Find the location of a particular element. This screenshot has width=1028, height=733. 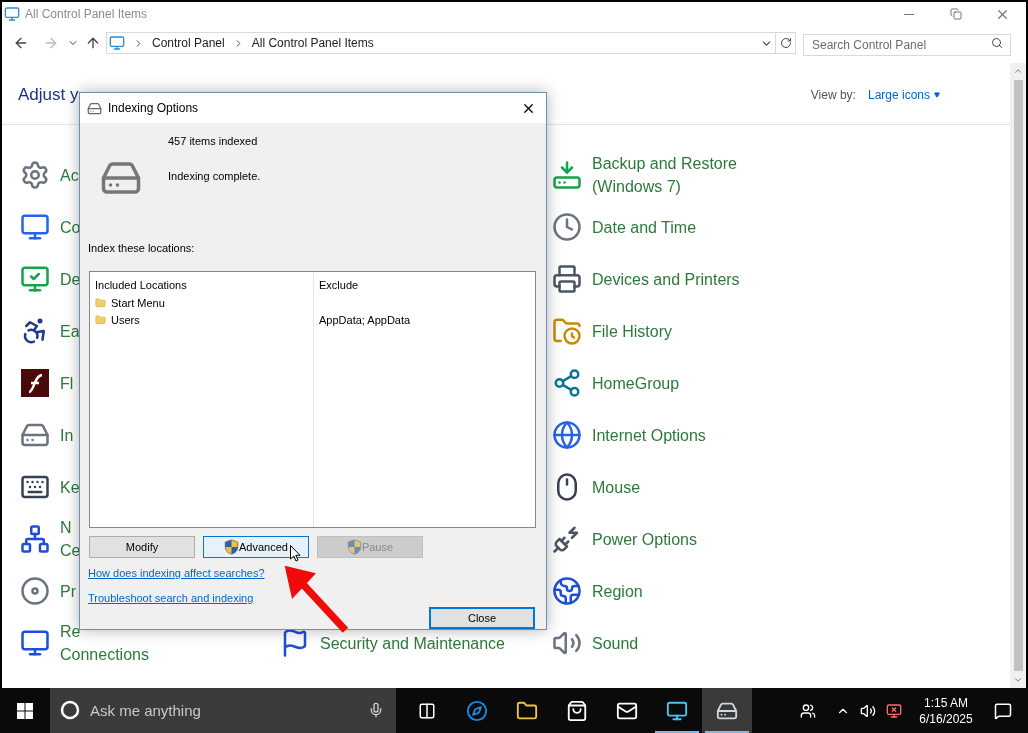

dialog-button: Modify is located at coordinates (142, 547).